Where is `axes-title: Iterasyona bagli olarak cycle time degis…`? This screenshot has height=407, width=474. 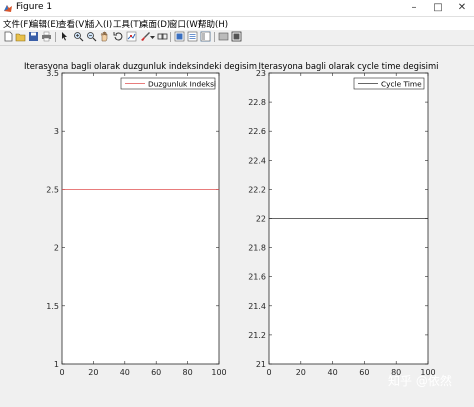 axes-title: Iterasyona bagli olarak cycle time degis… is located at coordinates (349, 66).